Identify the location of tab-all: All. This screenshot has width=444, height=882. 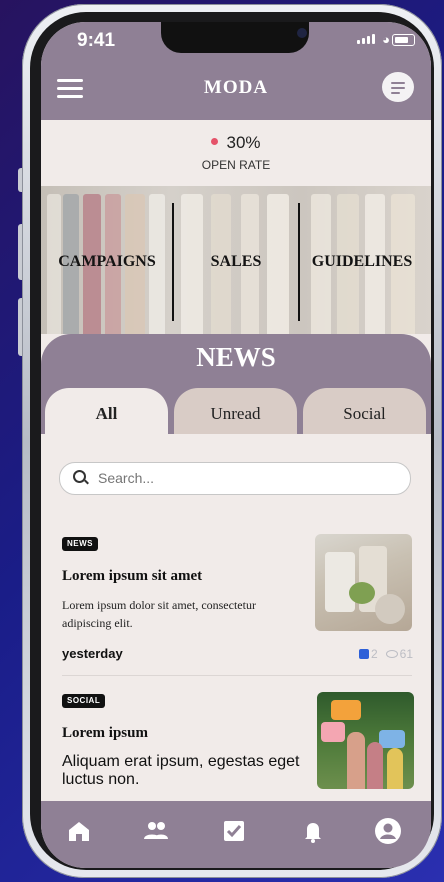
(106, 411).